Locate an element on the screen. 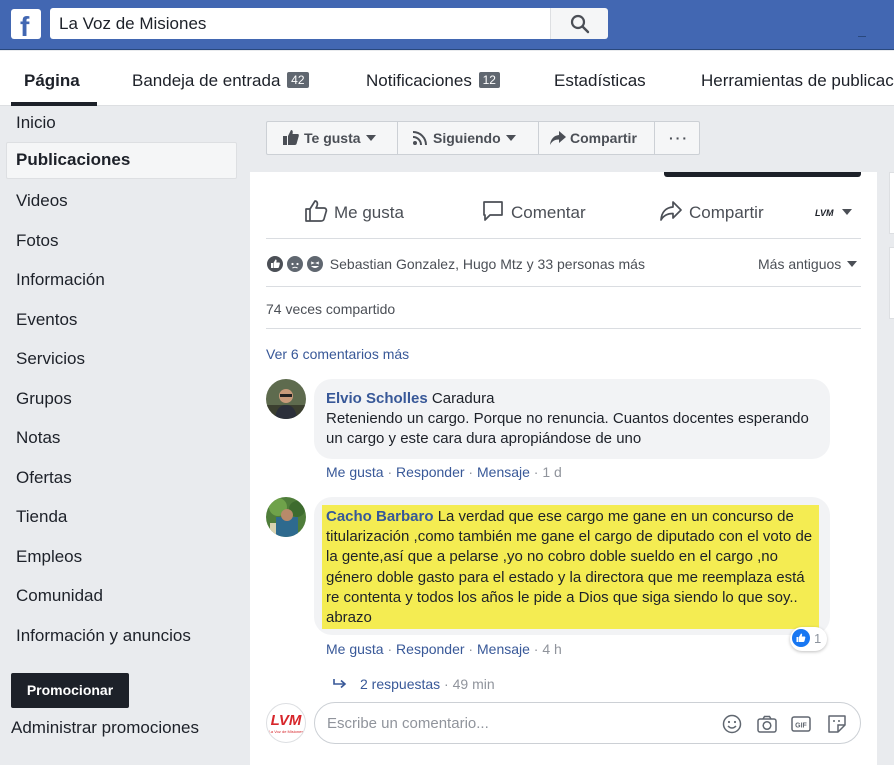 The width and height of the screenshot is (894, 765). post-comment-button: Comentar is located at coordinates (533, 213).